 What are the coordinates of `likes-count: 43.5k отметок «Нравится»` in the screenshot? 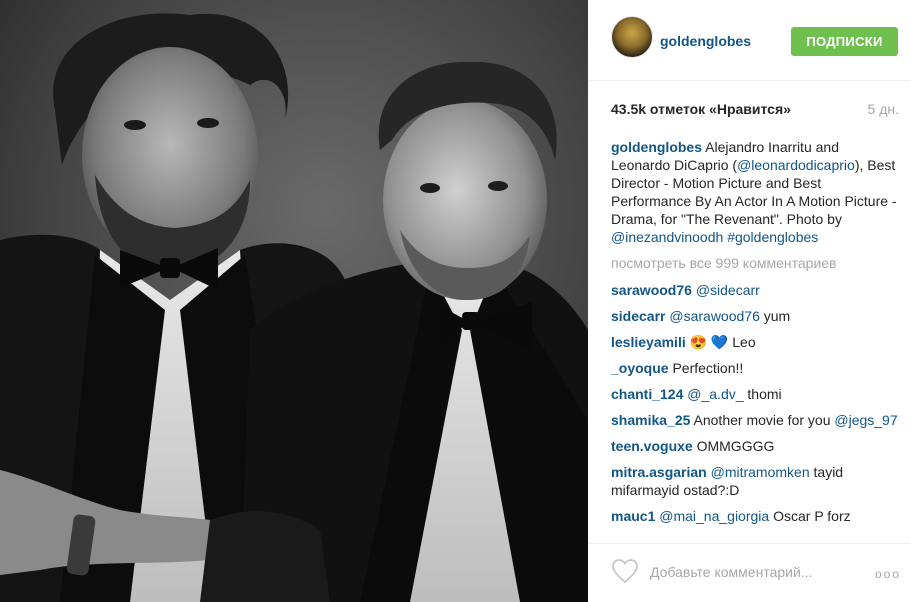 It's located at (701, 109).